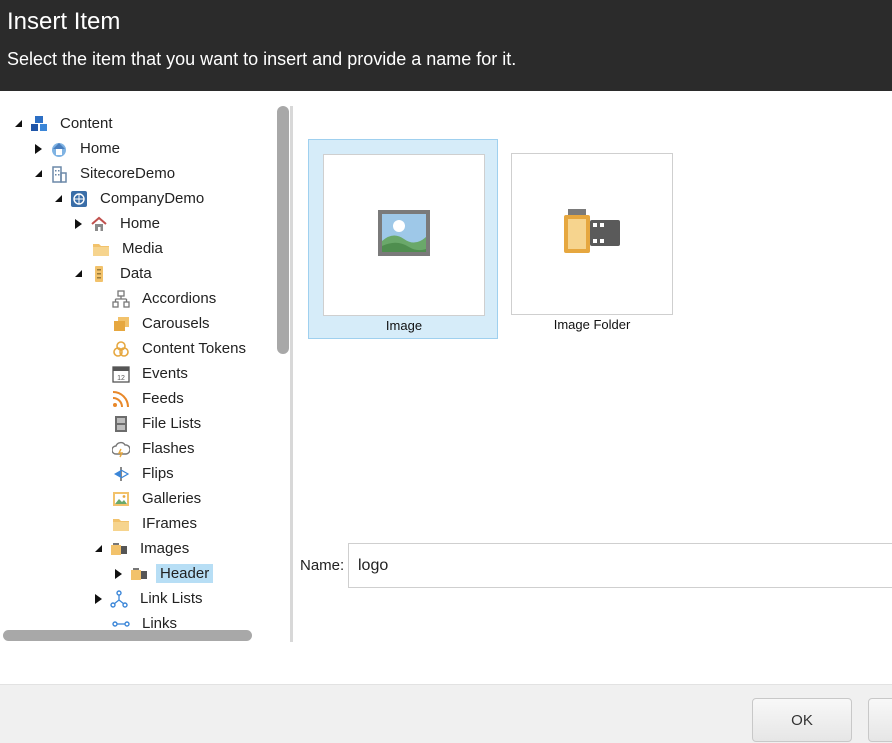 The image size is (892, 743). What do you see at coordinates (59, 149) in the screenshot?
I see `home-icon` at bounding box center [59, 149].